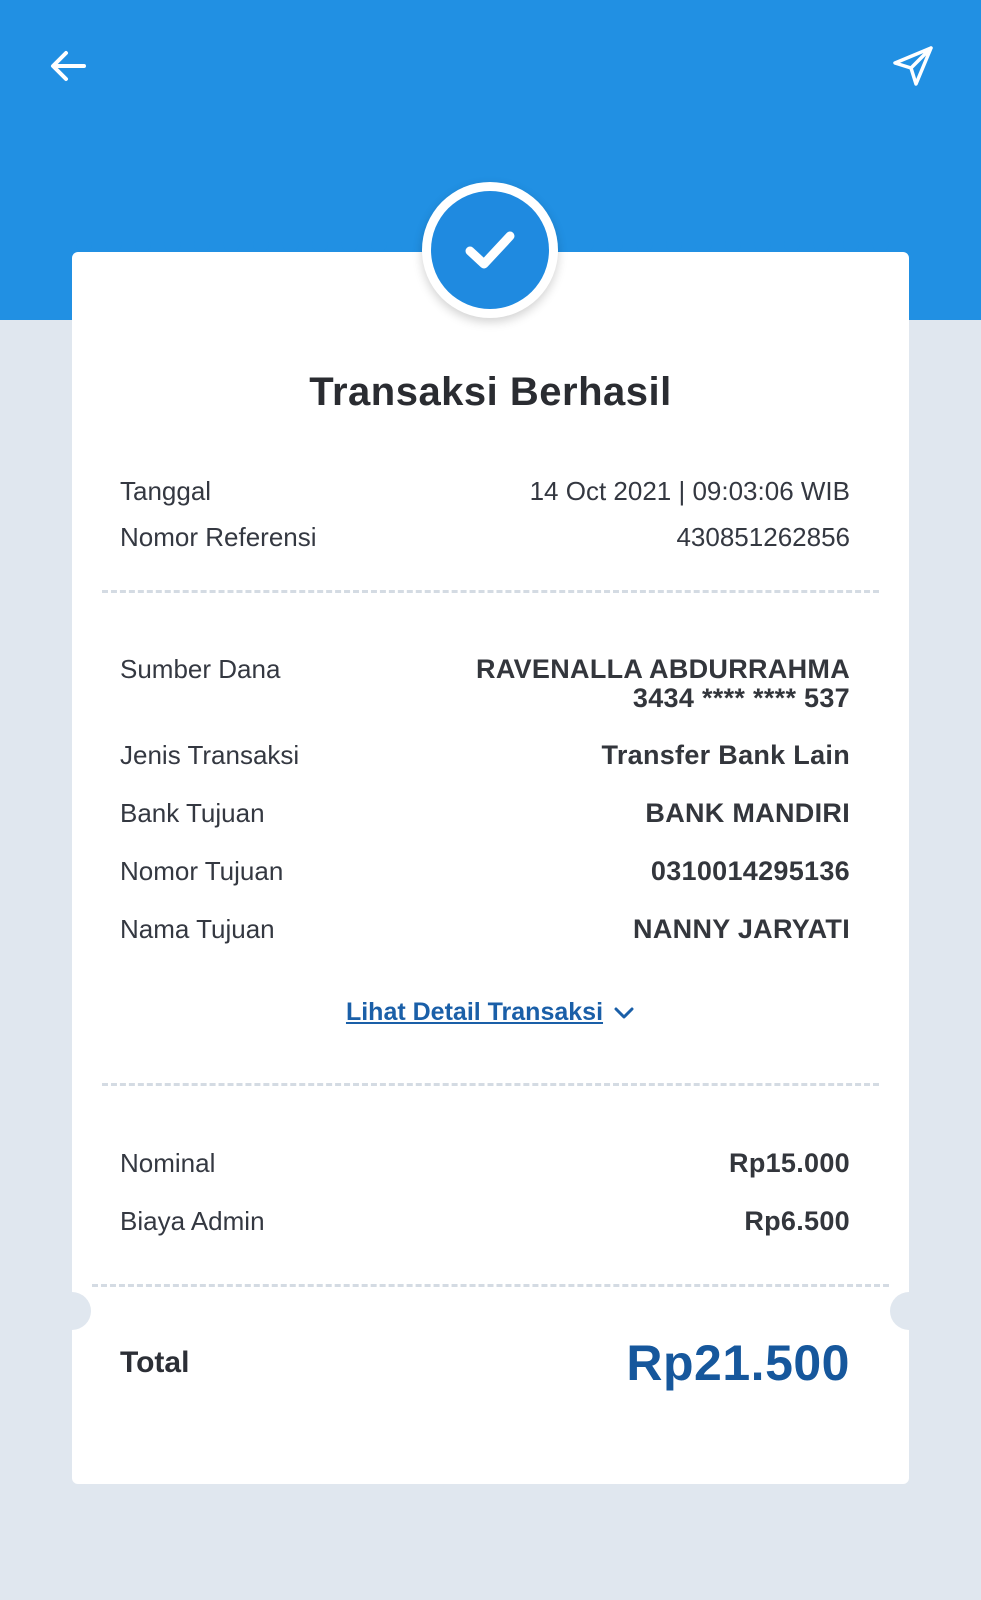  What do you see at coordinates (197, 929) in the screenshot?
I see `destination-name-label: Nama Tujuan` at bounding box center [197, 929].